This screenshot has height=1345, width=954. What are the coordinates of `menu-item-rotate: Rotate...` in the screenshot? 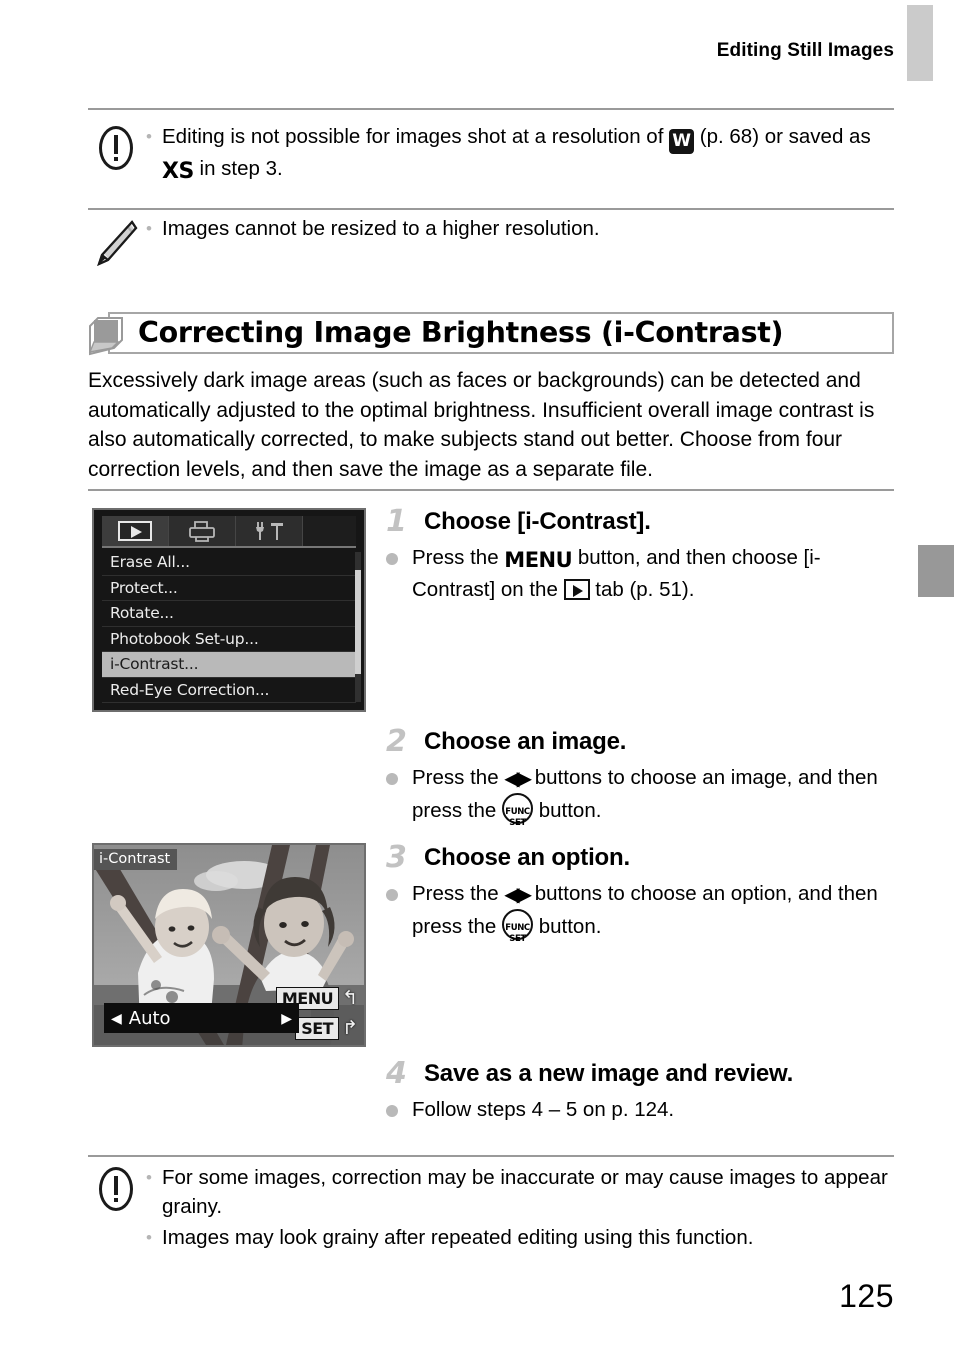 It's located at (229, 614).